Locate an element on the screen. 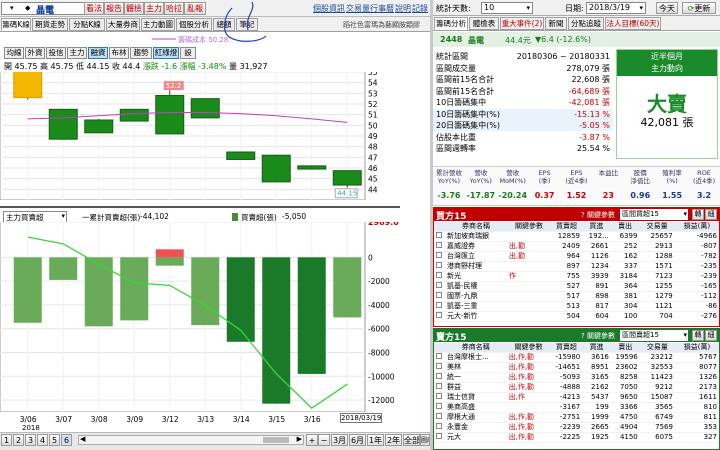 The image size is (720, 450). table-row: 嘉威證券 出,勸 2409 2661 252 2913 -807 is located at coordinates (576, 247).